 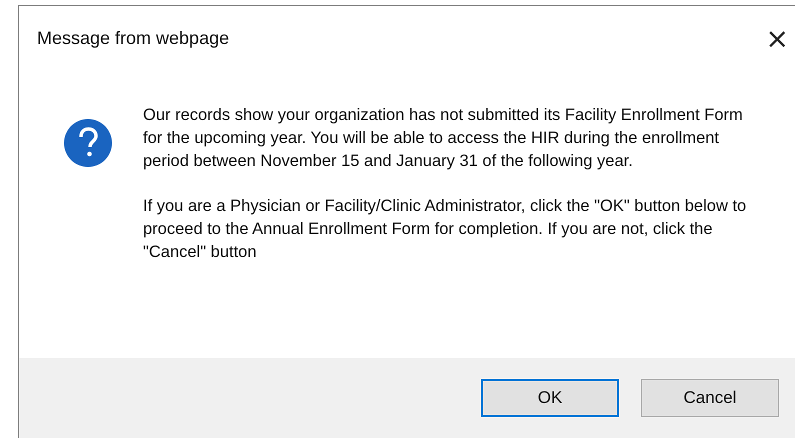 I want to click on message-text: Our records show your organization has not submitted its Facility Enrollment Form for the upcoming year. You will be able to access the HIR during the enrollment period between November 15 and January 31 of the following year., so click(x=443, y=138).